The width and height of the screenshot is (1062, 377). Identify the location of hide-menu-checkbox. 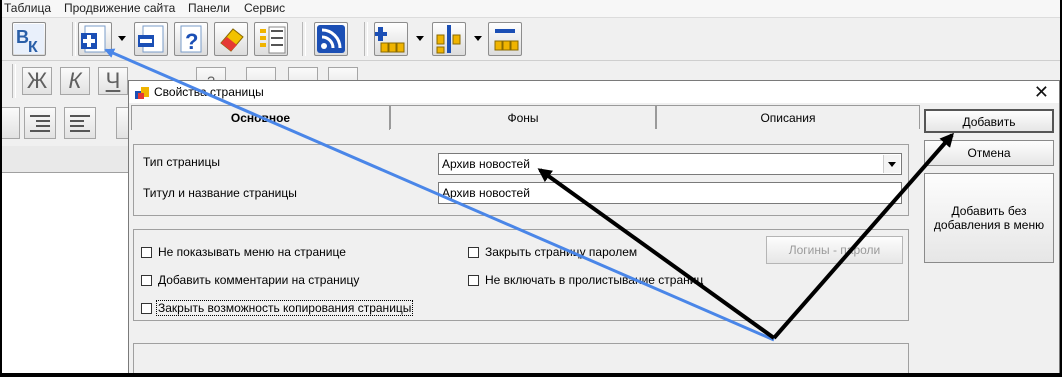
(146, 252).